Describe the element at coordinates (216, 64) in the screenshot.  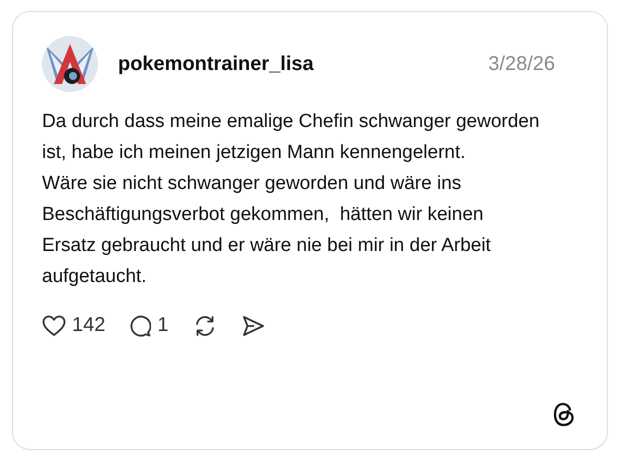
I see `username: pokemontrainer_lisa` at that location.